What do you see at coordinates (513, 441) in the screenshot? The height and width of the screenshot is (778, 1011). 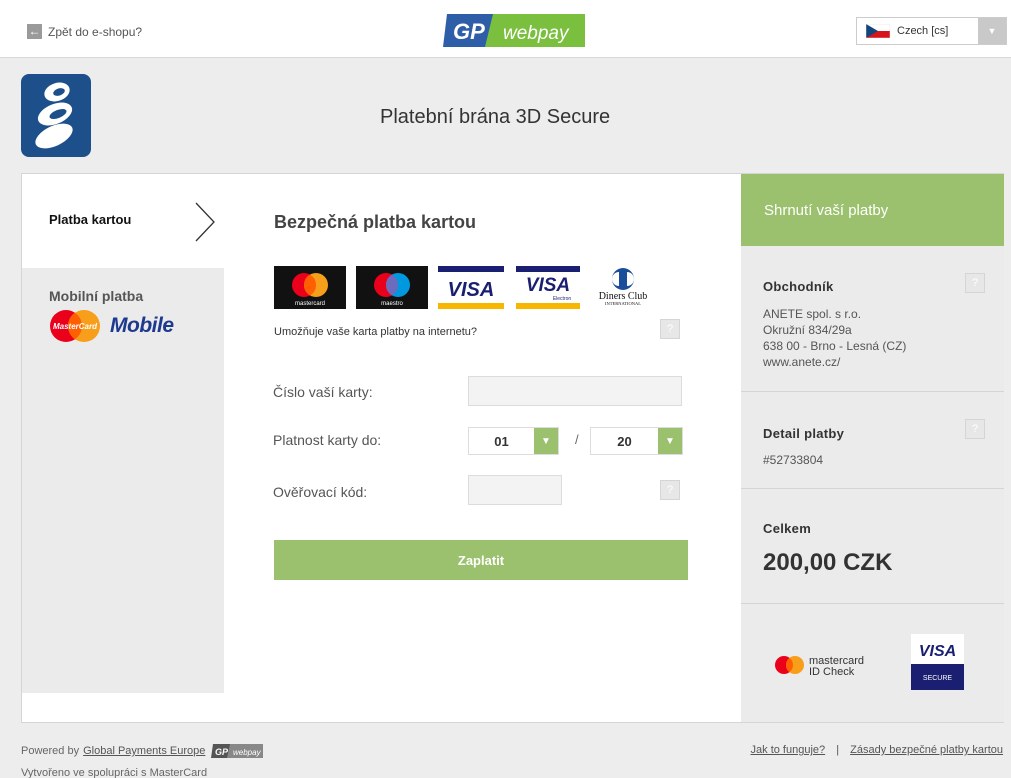 I see `expiry-month-select: 01 ▼` at bounding box center [513, 441].